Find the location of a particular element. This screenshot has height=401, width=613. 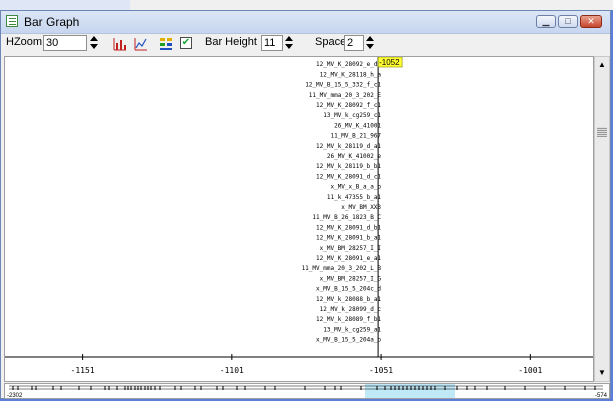

bar-label: 12_MV_K_28092_f_c1 is located at coordinates (348, 105).